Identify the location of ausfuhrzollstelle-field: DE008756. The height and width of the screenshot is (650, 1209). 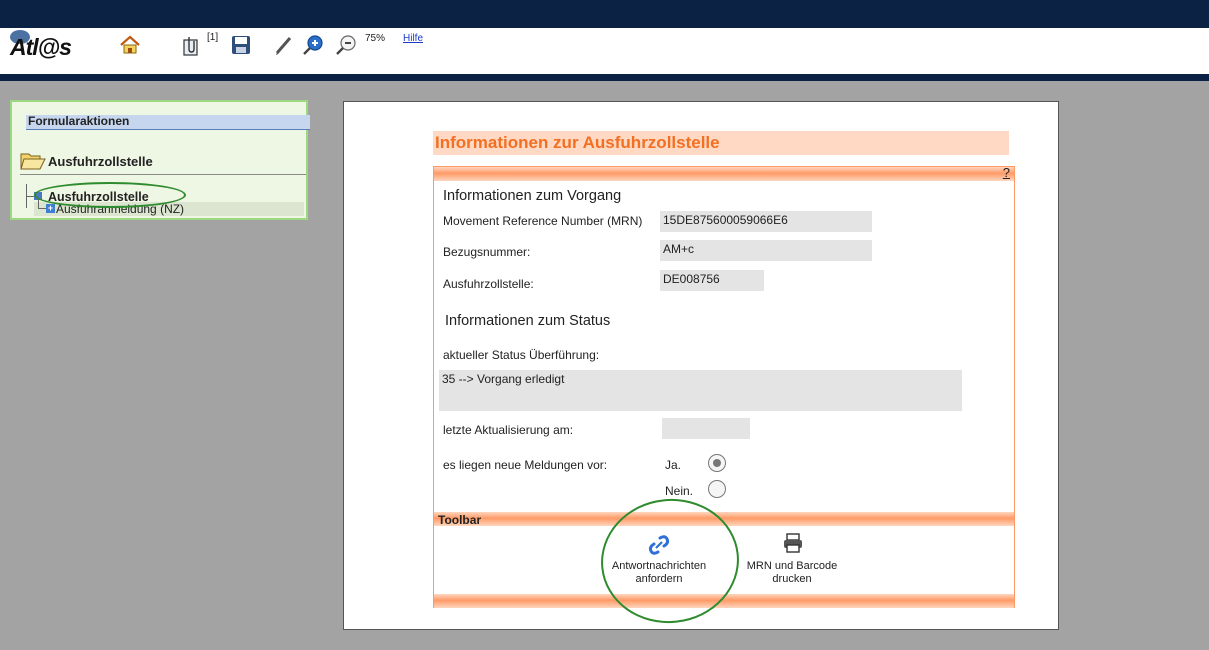
(712, 280).